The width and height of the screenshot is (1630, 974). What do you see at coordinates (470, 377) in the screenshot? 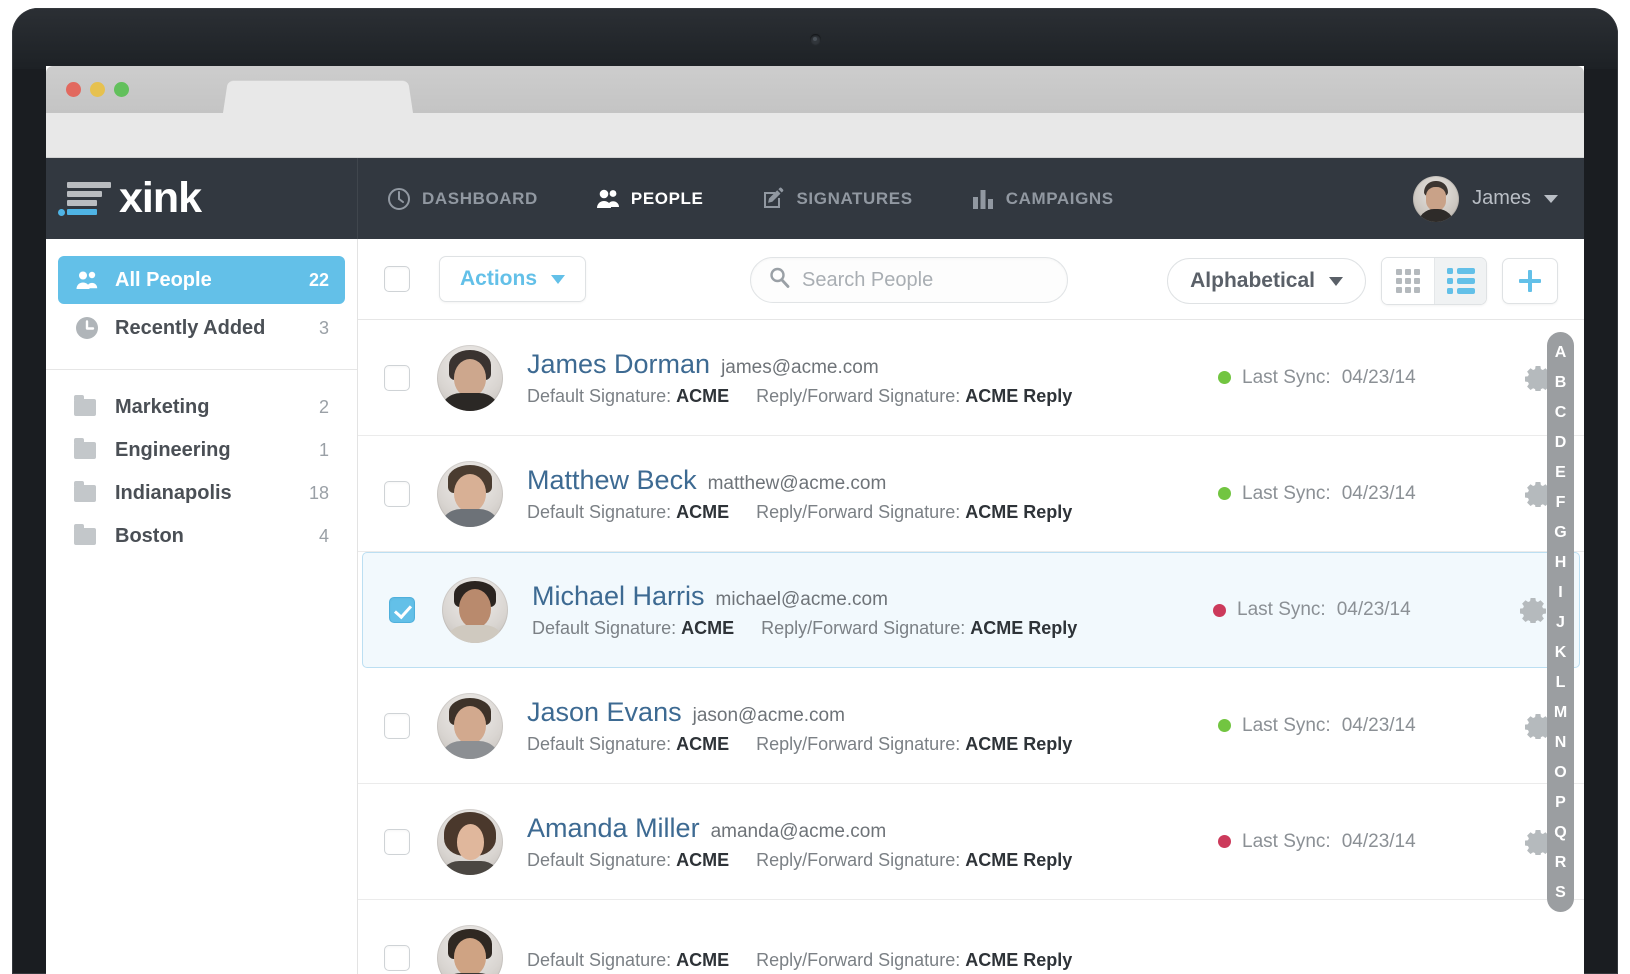
I see `avatar` at bounding box center [470, 377].